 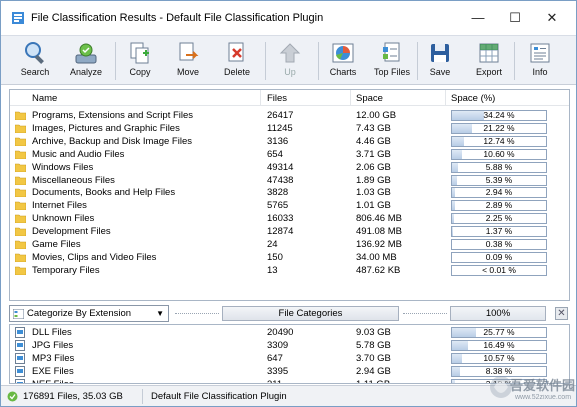 What do you see at coordinates (552, 18) in the screenshot?
I see `close-button: ✕` at bounding box center [552, 18].